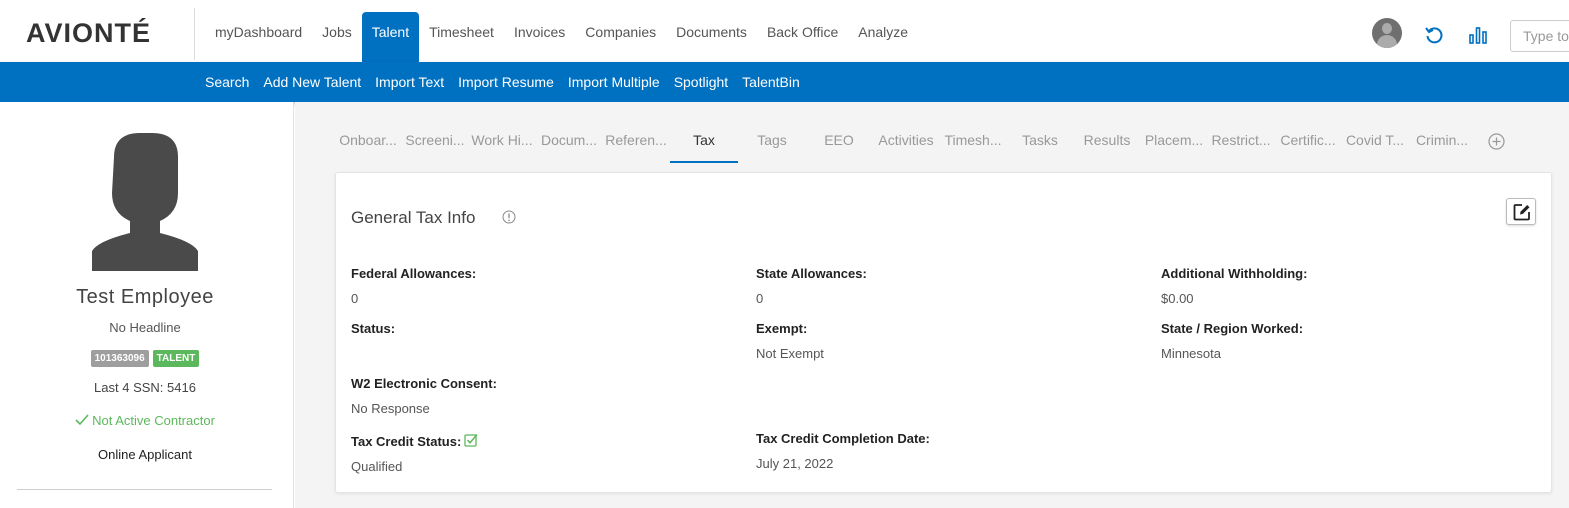 This screenshot has width=1569, height=508. Describe the element at coordinates (1387, 41) in the screenshot. I see `avatar-body` at that location.